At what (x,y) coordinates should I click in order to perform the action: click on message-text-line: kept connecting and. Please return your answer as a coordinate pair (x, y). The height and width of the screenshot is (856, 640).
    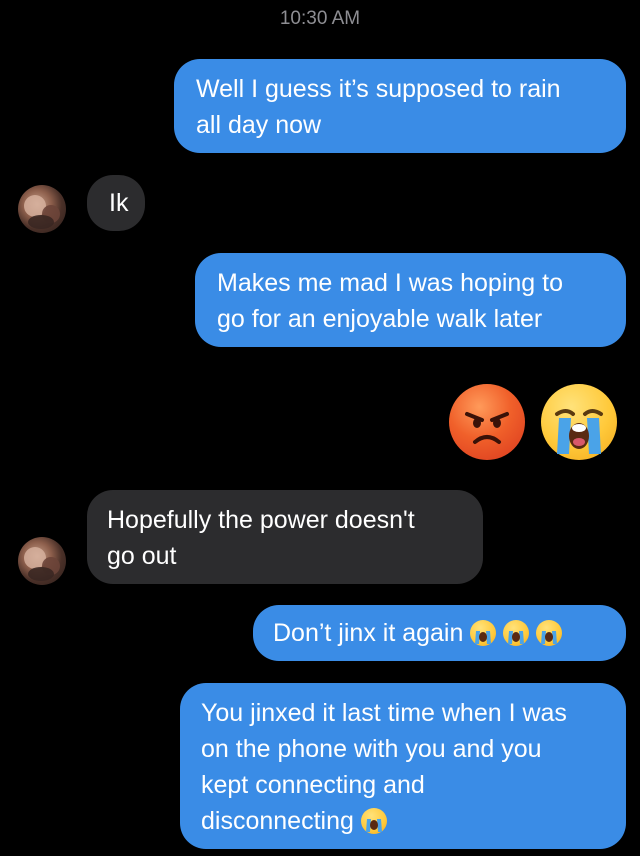
    Looking at the image, I should click on (313, 785).